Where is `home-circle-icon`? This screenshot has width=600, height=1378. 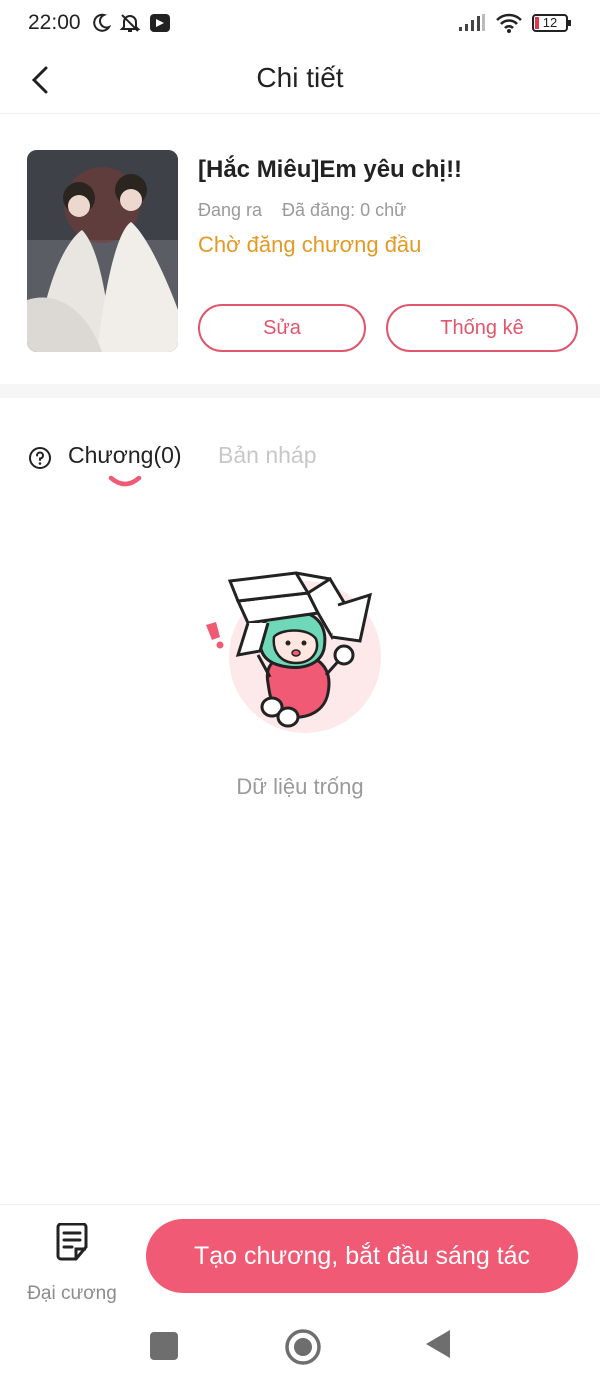 home-circle-icon is located at coordinates (303, 1347).